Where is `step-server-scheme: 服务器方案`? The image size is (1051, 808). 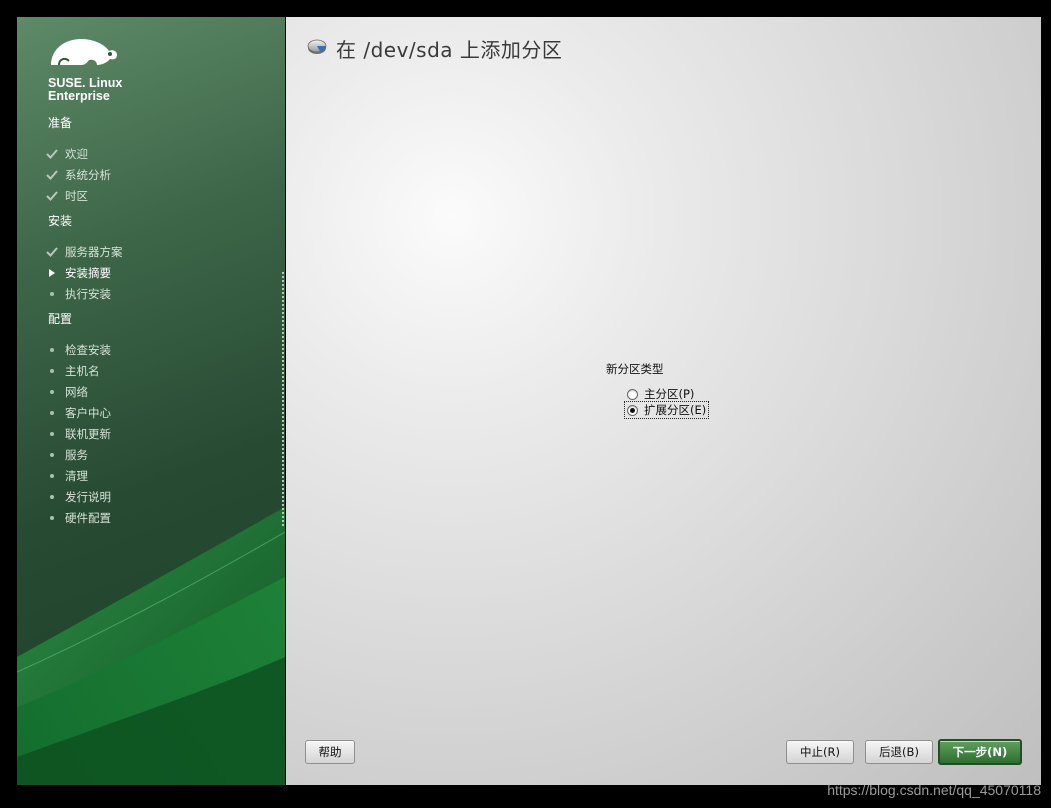
step-server-scheme: 服务器方案 is located at coordinates (84, 252).